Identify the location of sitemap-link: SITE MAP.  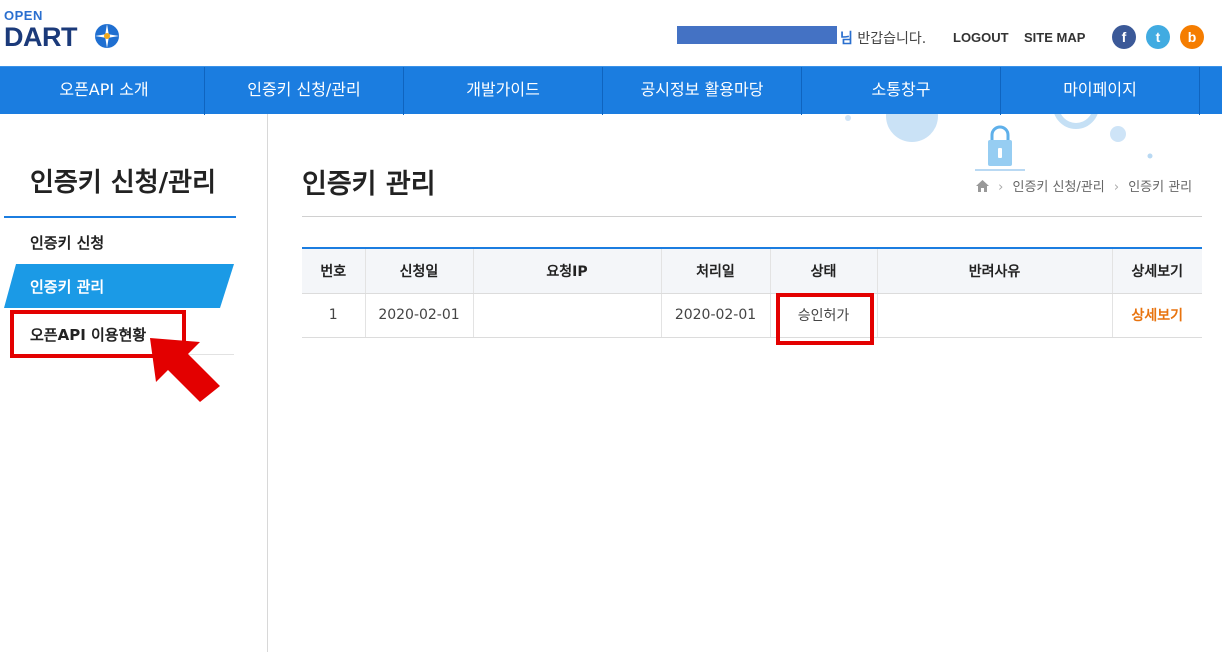
(1054, 37).